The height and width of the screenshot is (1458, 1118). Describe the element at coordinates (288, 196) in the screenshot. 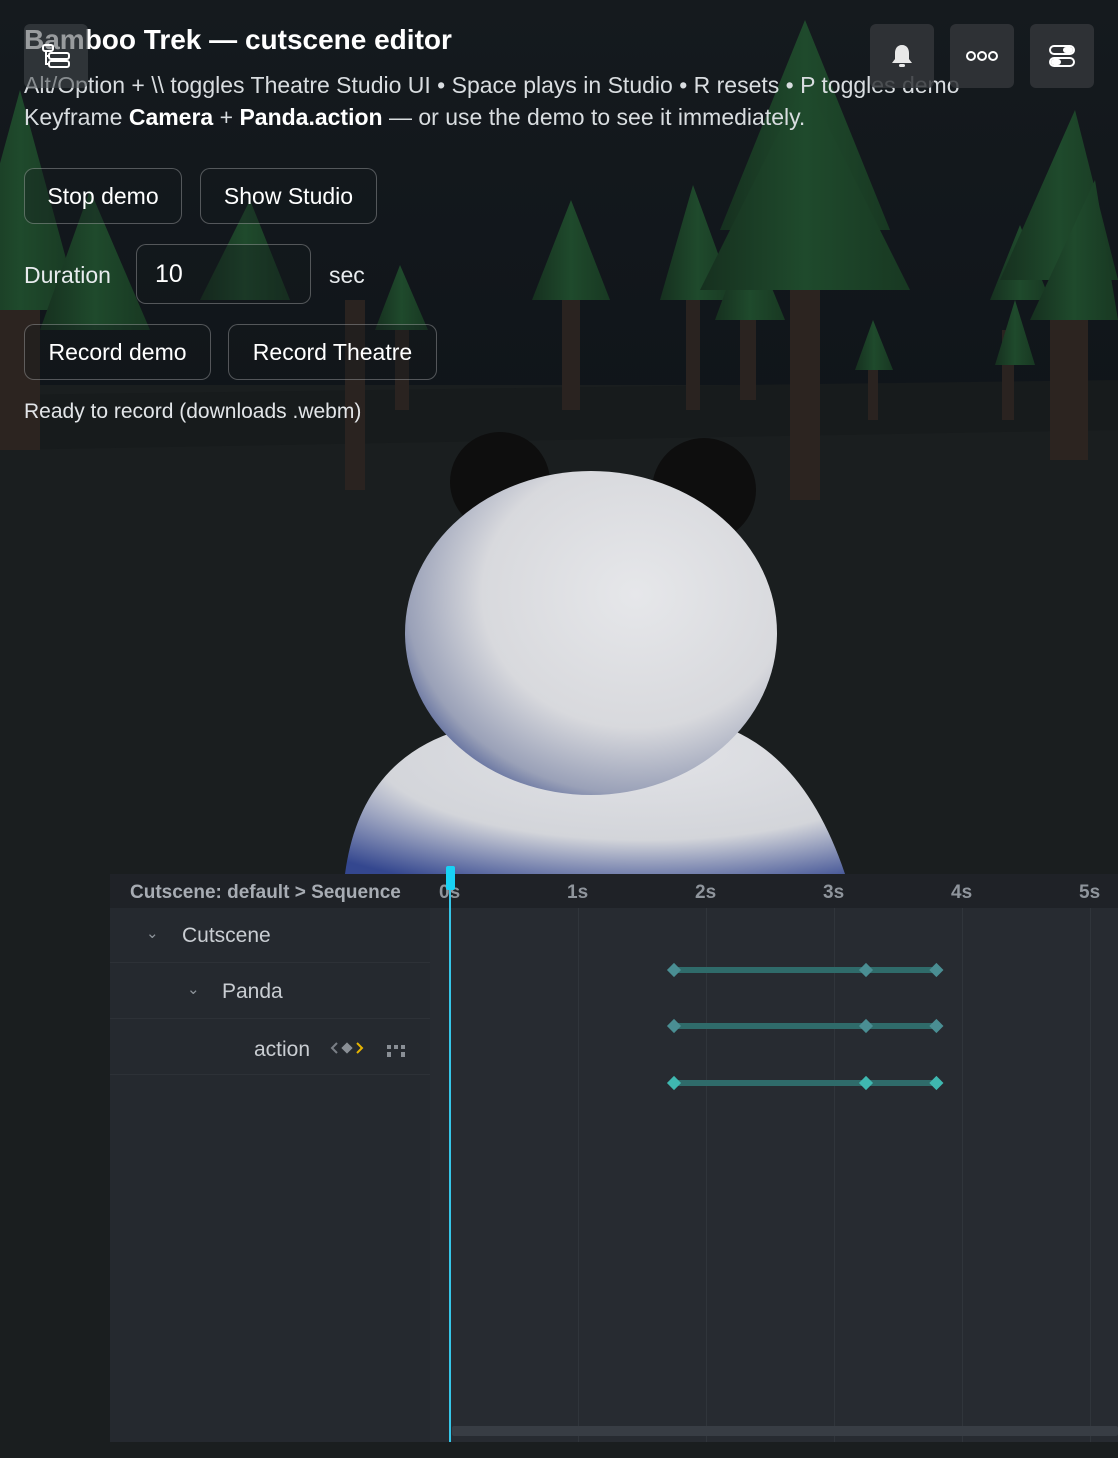

I see `show-studio-button: Show Studio` at that location.